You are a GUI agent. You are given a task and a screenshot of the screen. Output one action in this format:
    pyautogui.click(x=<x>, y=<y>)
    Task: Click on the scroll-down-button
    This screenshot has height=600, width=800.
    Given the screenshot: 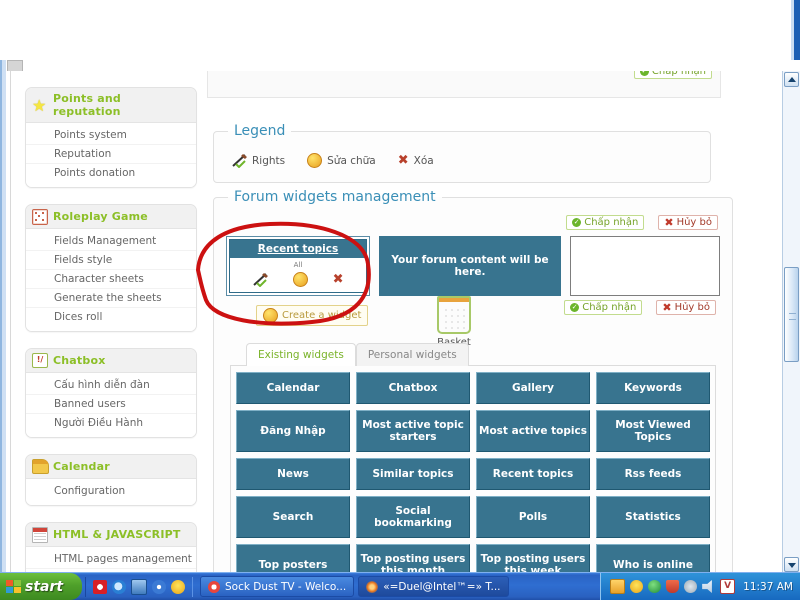 What is the action you would take?
    pyautogui.click(x=791, y=564)
    